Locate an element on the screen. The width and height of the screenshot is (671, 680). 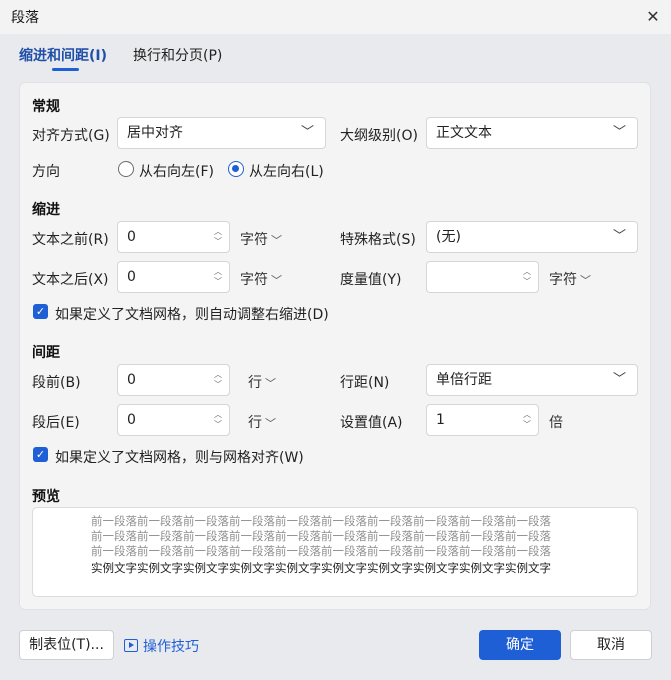
indent-after-label: 文本之后(X) is located at coordinates (70, 280).